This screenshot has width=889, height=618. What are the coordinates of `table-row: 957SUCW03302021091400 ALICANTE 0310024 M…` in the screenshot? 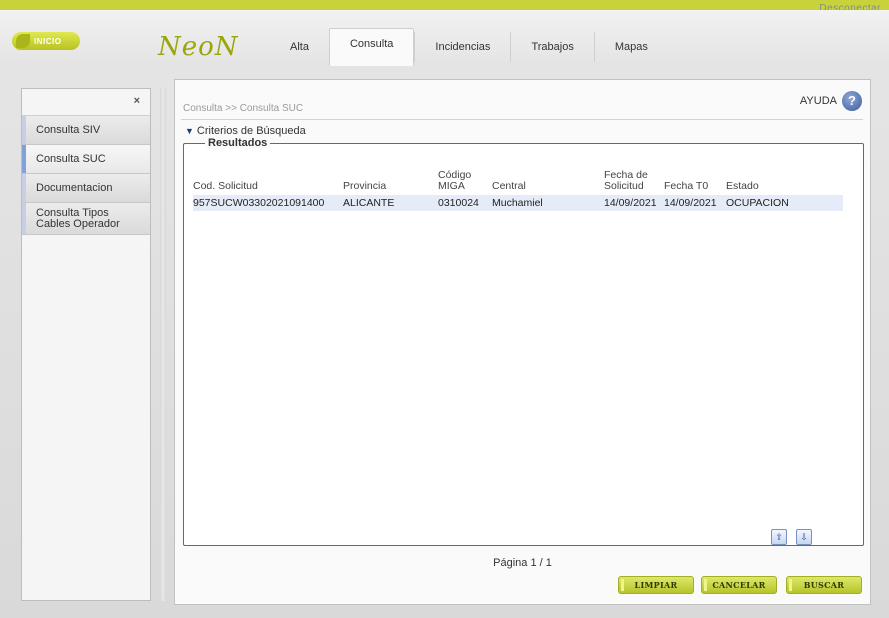 It's located at (518, 203).